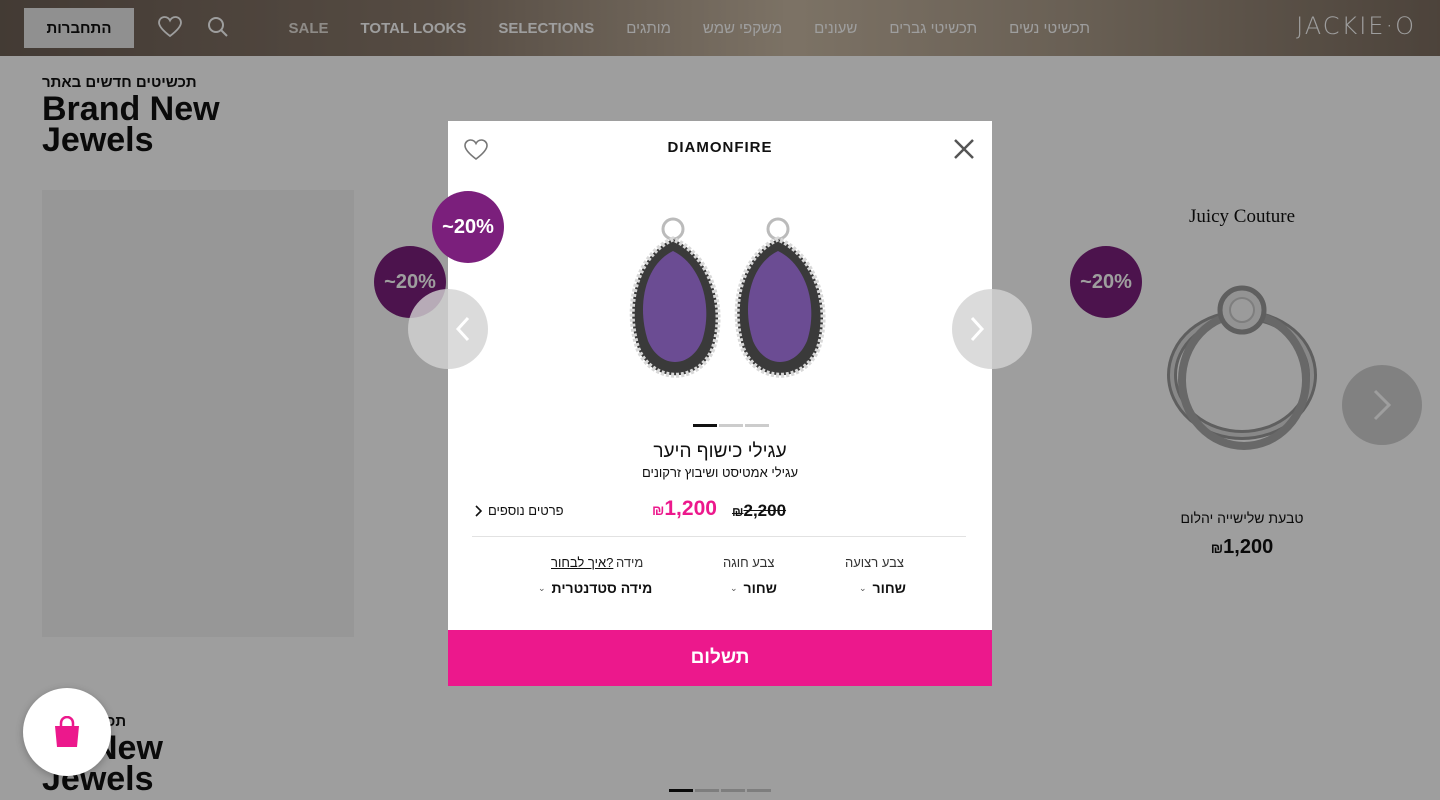 Image resolution: width=1440 pixels, height=800 pixels. Describe the element at coordinates (478, 510) in the screenshot. I see `chevron-right-icon` at that location.